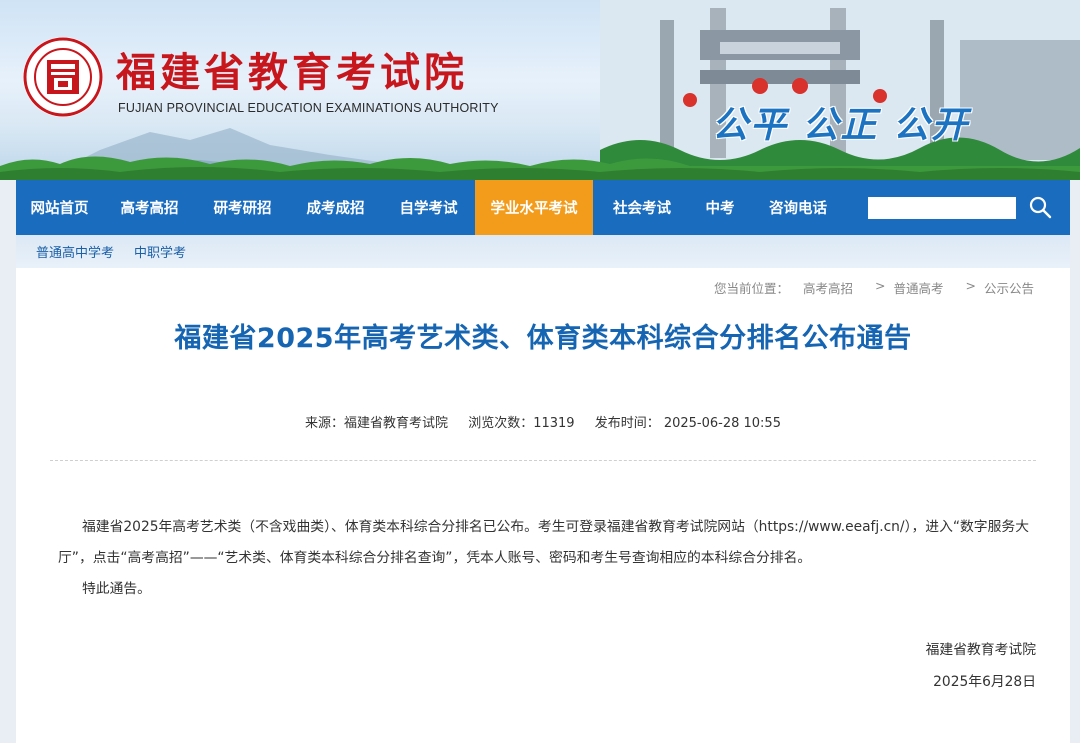 This screenshot has width=1080, height=743. I want to click on site-title: 福建省教育考试院, so click(292, 72).